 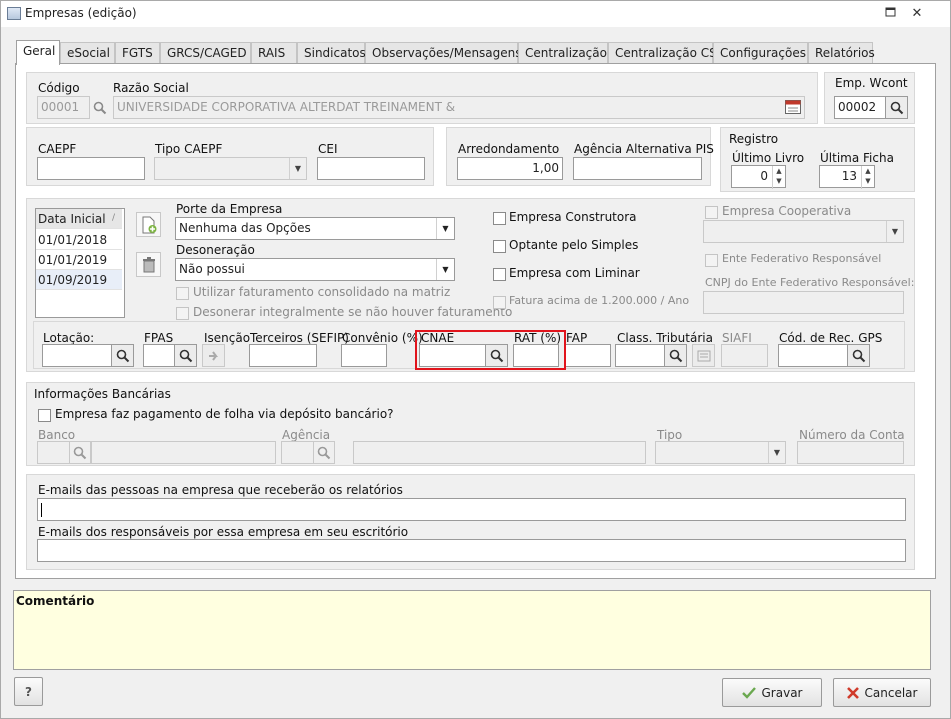 What do you see at coordinates (100, 107) in the screenshot?
I see `codigo-search-icon` at bounding box center [100, 107].